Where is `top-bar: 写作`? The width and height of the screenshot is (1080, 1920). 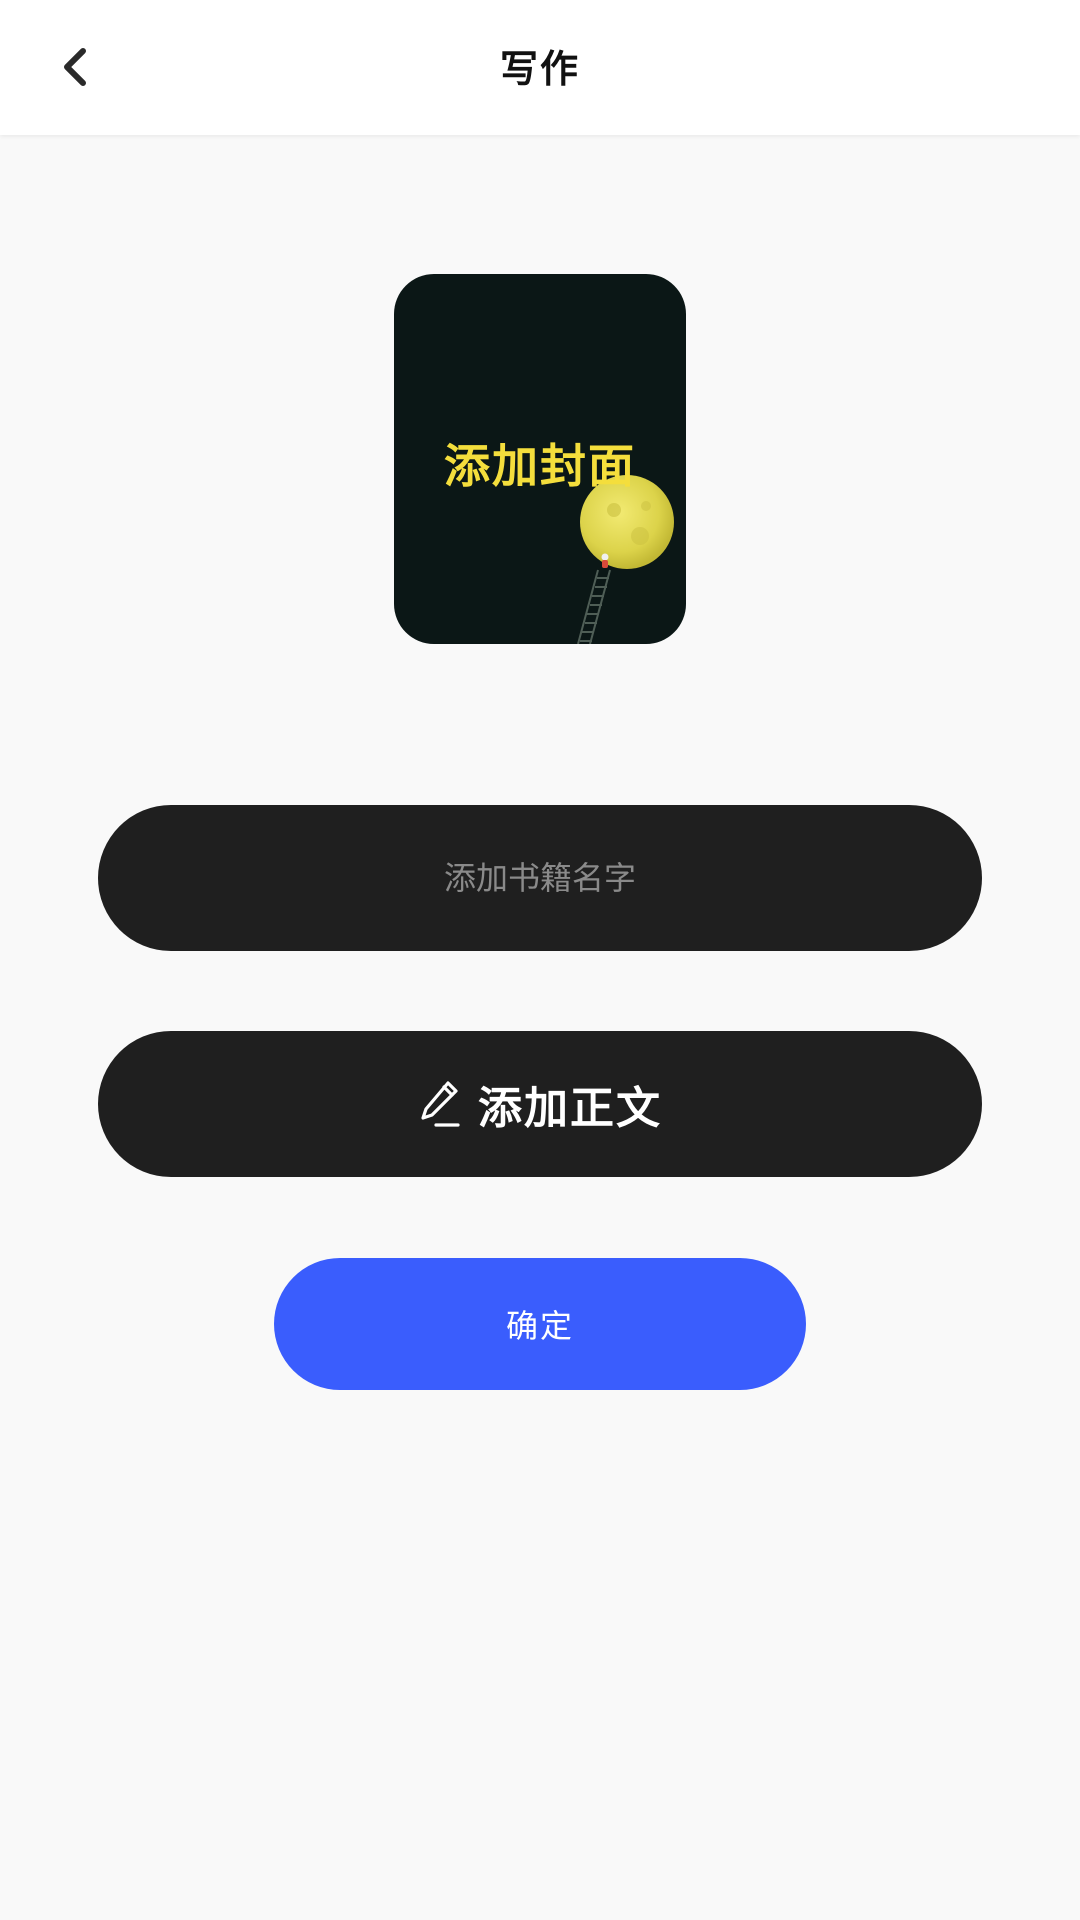 top-bar: 写作 is located at coordinates (540, 67).